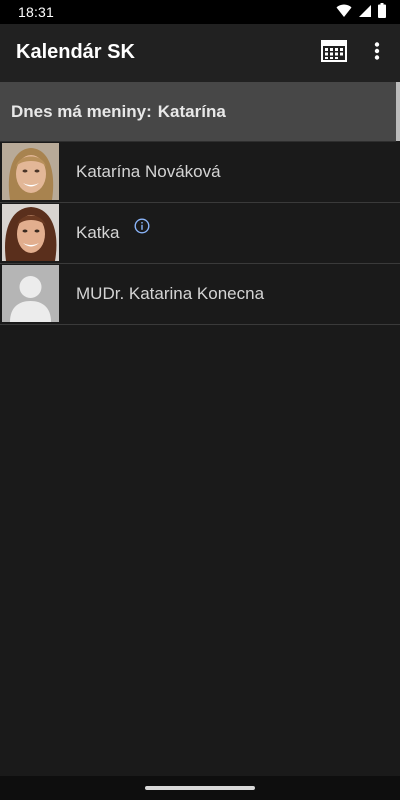  What do you see at coordinates (344, 12) in the screenshot?
I see `wifi-icon` at bounding box center [344, 12].